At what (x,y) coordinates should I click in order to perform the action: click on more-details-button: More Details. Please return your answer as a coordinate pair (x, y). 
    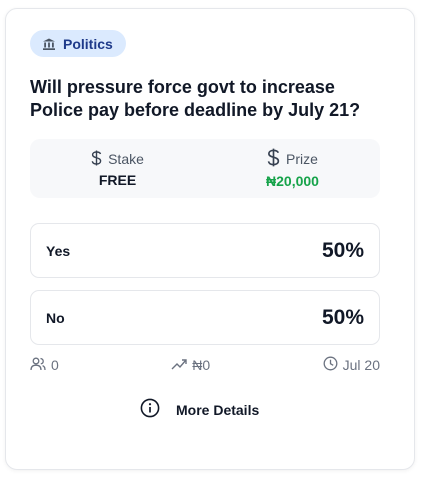
    Looking at the image, I should click on (199, 409).